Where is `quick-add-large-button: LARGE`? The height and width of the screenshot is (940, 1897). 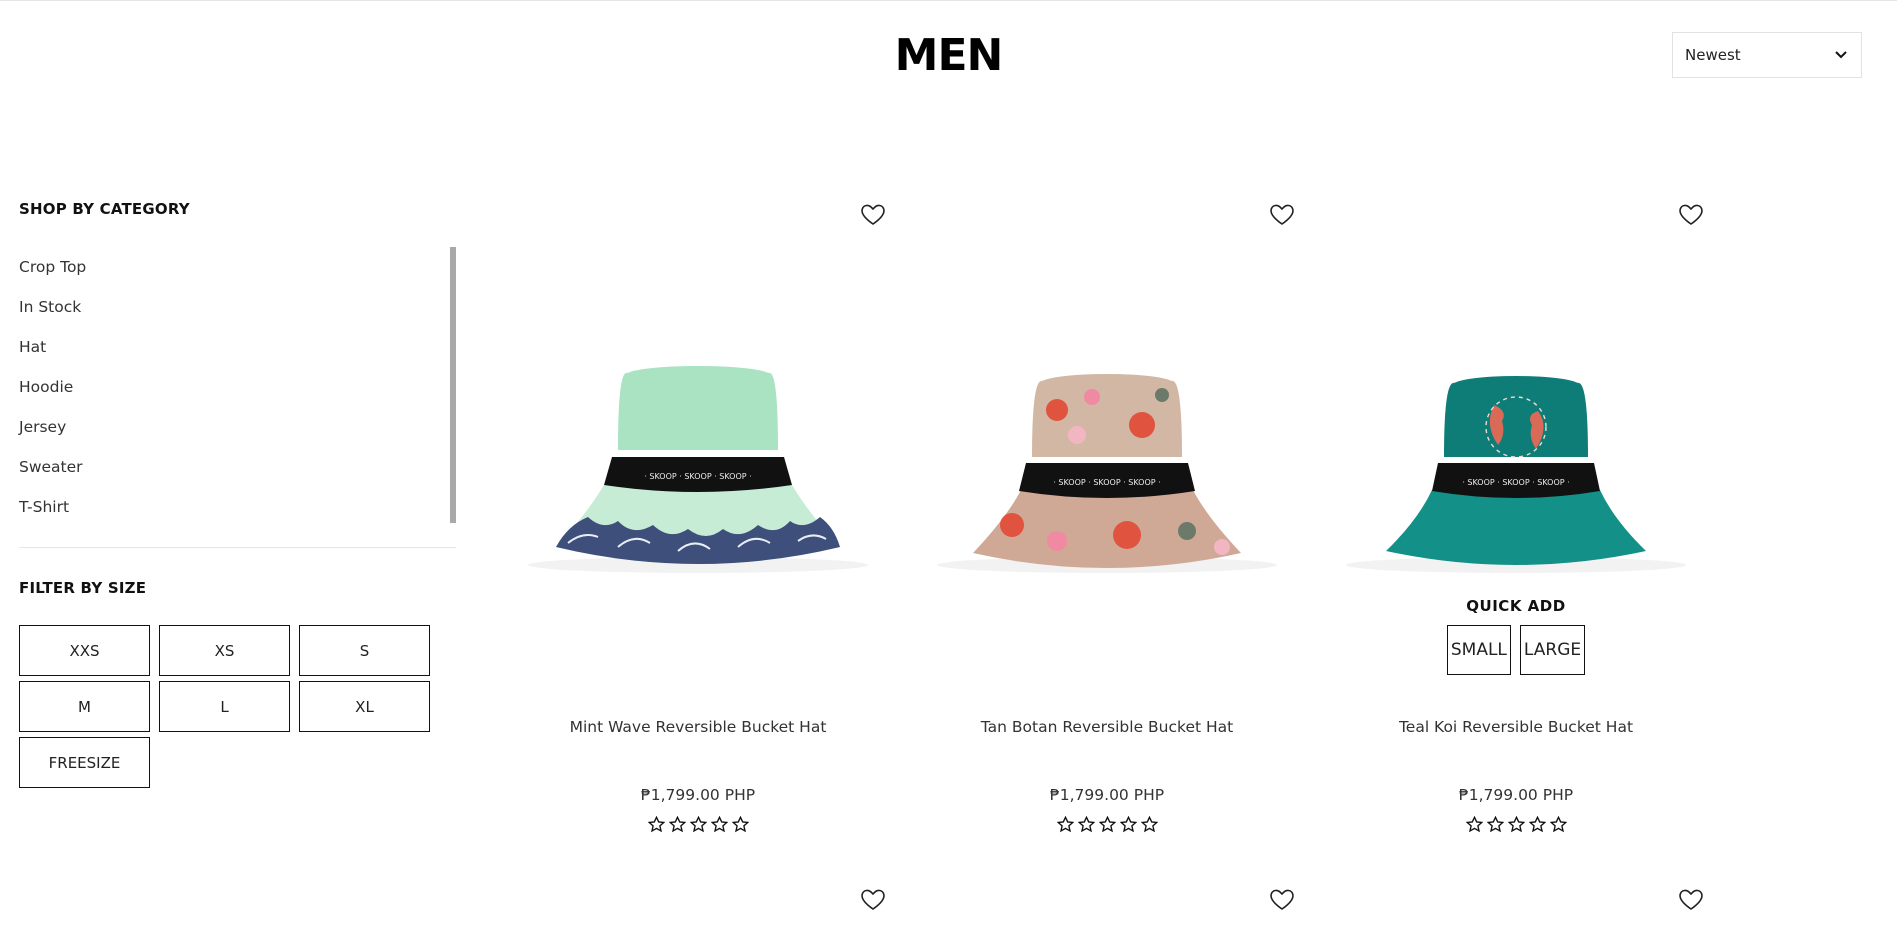 quick-add-large-button: LARGE is located at coordinates (1552, 650).